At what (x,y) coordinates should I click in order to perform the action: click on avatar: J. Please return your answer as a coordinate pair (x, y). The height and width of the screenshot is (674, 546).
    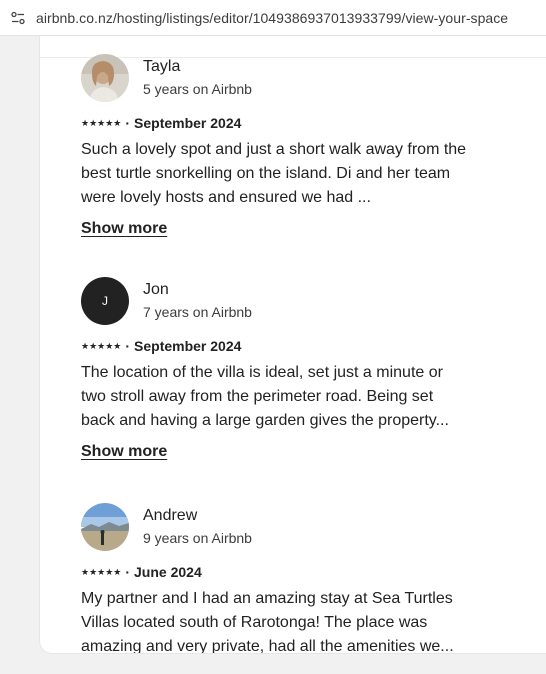
    Looking at the image, I should click on (105, 301).